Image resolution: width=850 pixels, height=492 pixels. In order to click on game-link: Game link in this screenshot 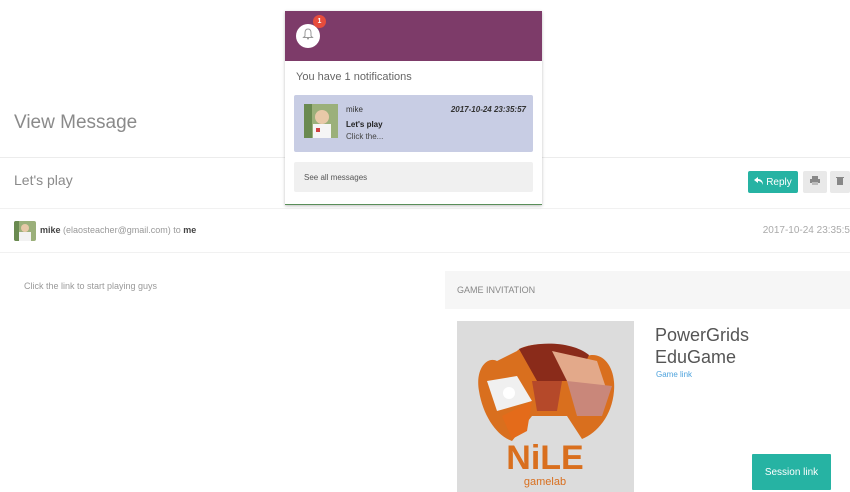, I will do `click(674, 374)`.